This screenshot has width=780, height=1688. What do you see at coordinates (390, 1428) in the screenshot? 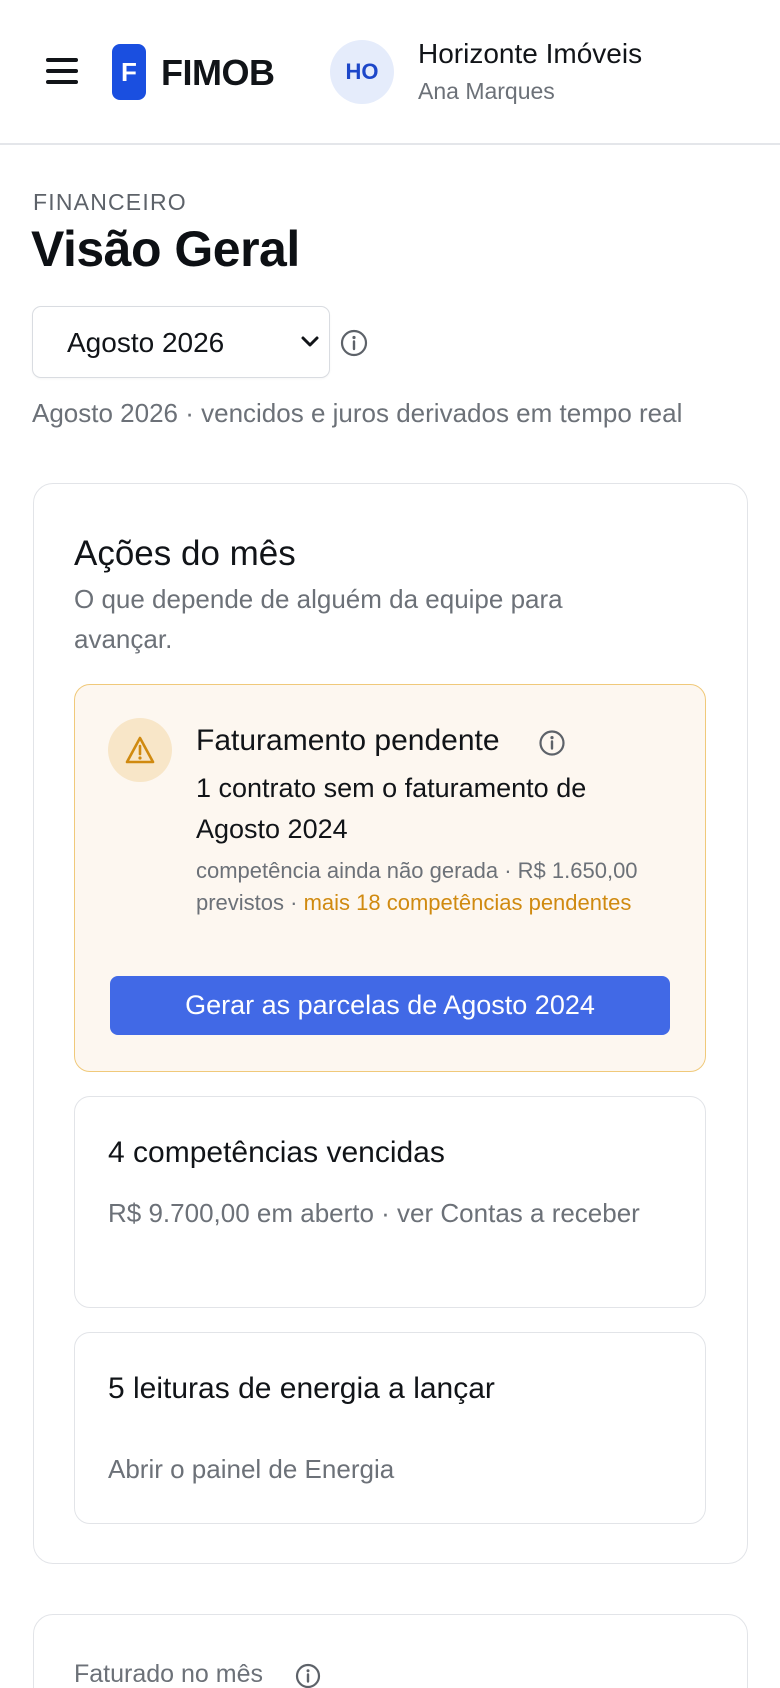
I see `energy-readings-item` at bounding box center [390, 1428].